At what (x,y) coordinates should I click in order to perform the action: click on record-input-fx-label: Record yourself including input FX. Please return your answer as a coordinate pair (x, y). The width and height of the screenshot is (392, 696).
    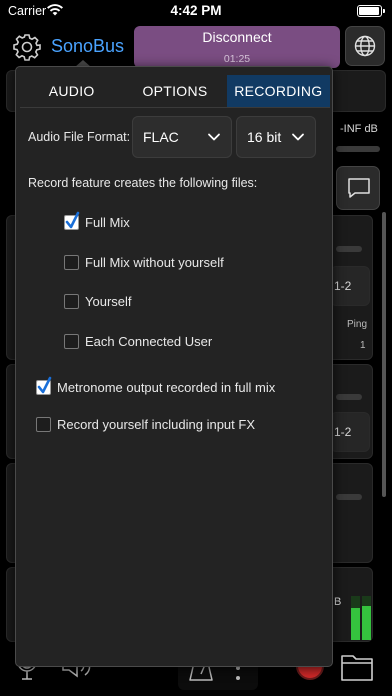
    Looking at the image, I should click on (156, 424).